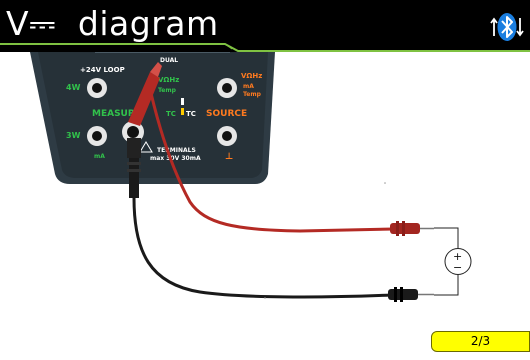 The width and height of the screenshot is (530, 360). What do you see at coordinates (99, 156) in the screenshot?
I see `ma-label: mA` at bounding box center [99, 156].